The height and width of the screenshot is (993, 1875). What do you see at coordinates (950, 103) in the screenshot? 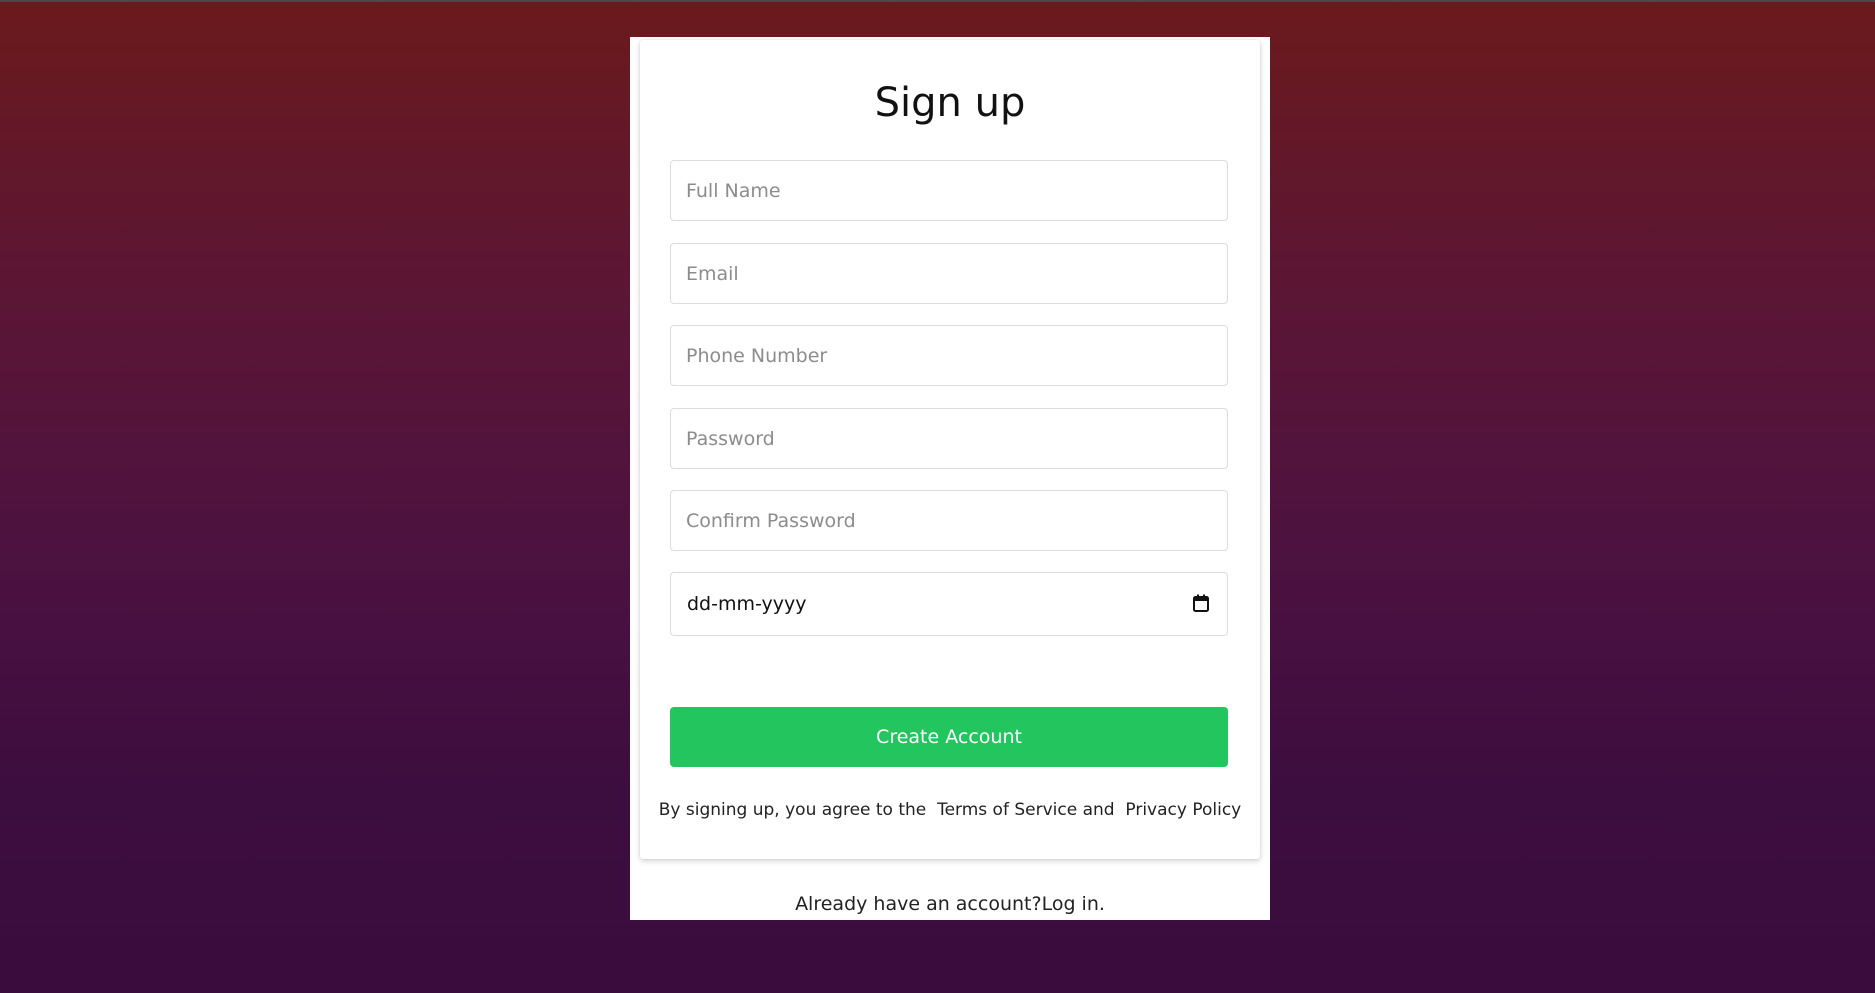
I see `page-title: Sign up` at bounding box center [950, 103].